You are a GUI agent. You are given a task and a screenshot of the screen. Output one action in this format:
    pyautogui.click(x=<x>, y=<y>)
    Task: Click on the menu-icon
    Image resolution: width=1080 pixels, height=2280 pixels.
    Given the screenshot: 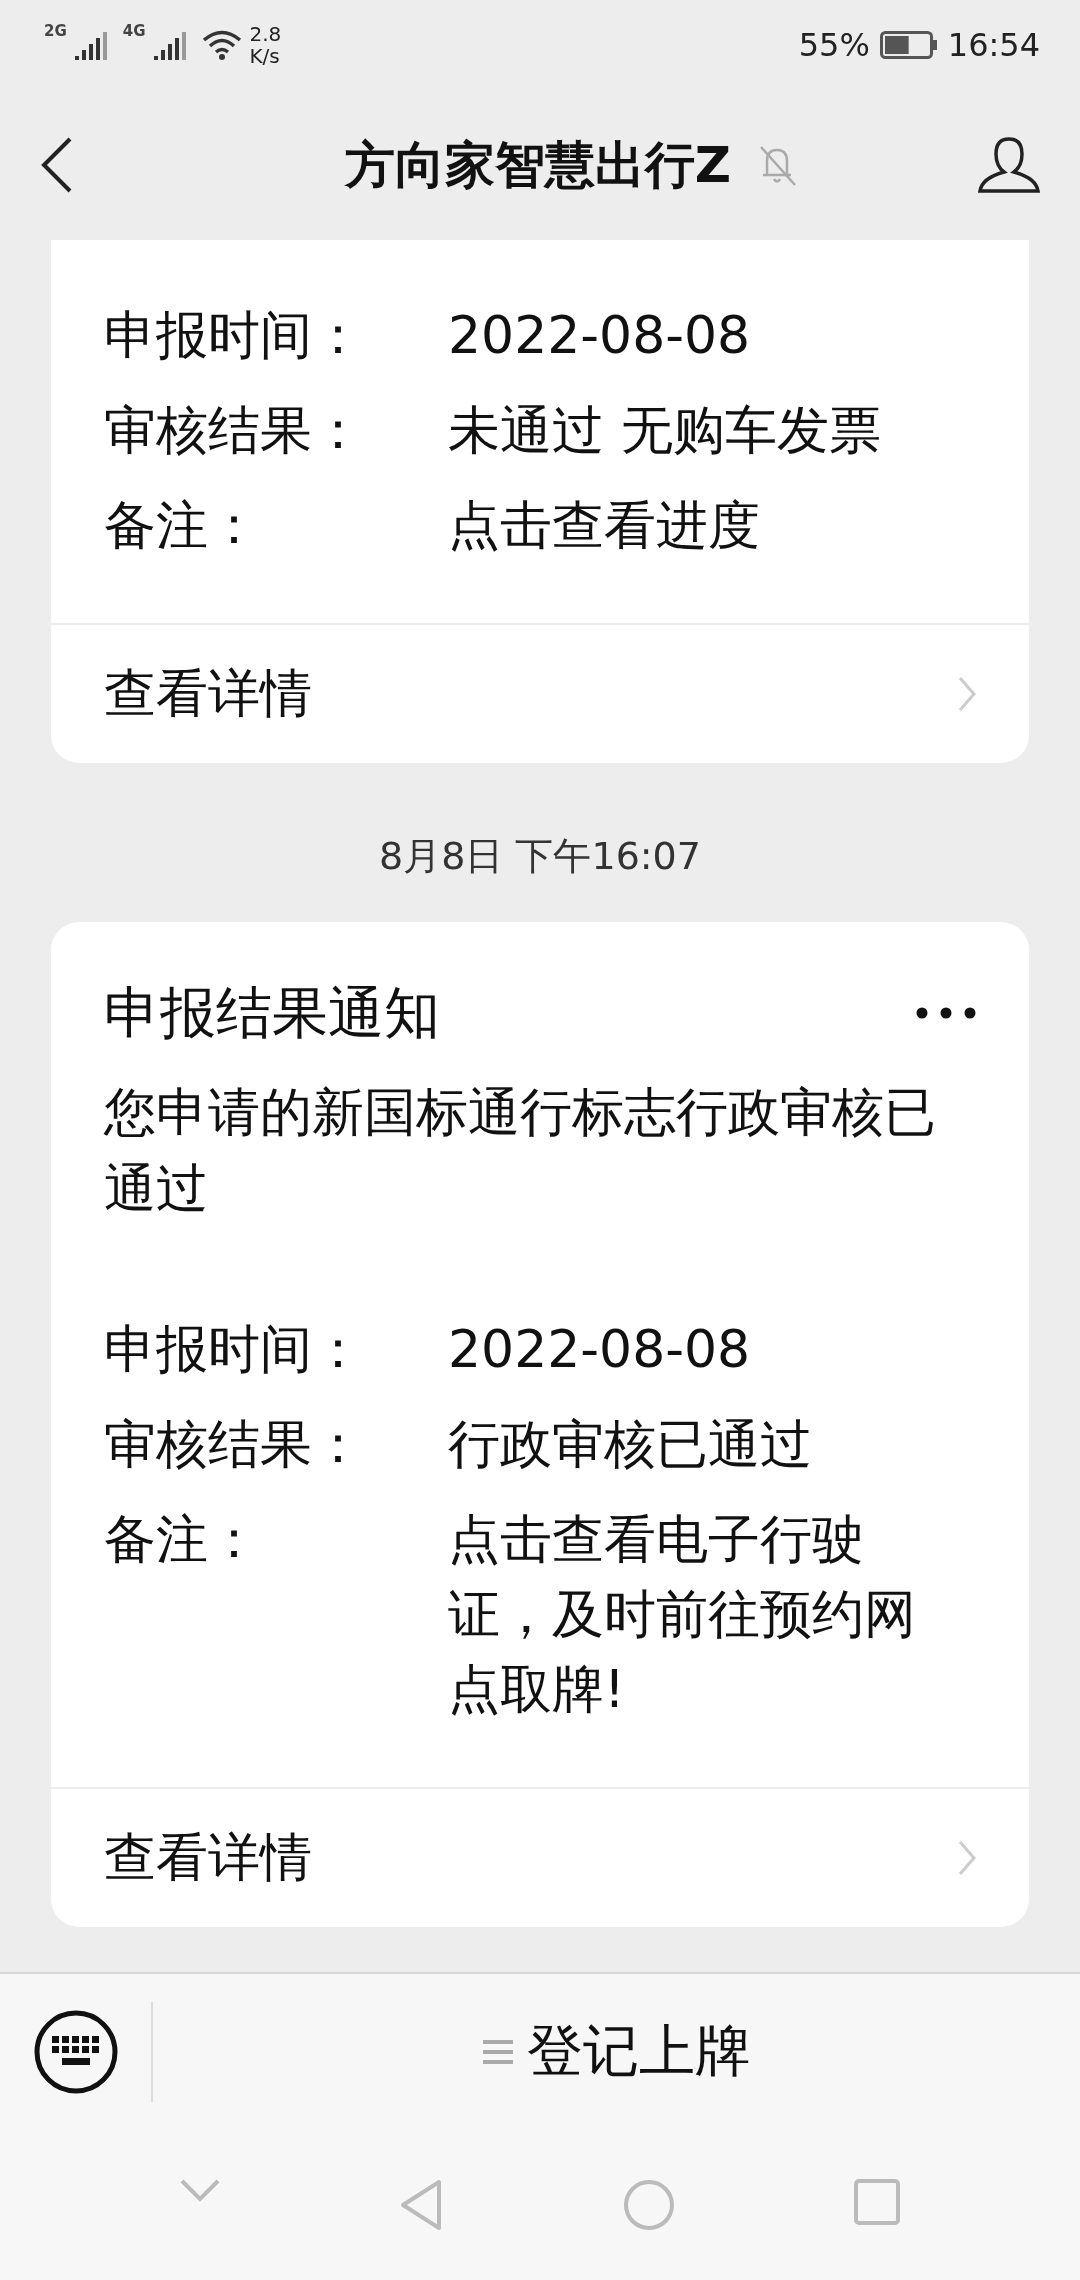 What is the action you would take?
    pyautogui.click(x=497, y=2052)
    